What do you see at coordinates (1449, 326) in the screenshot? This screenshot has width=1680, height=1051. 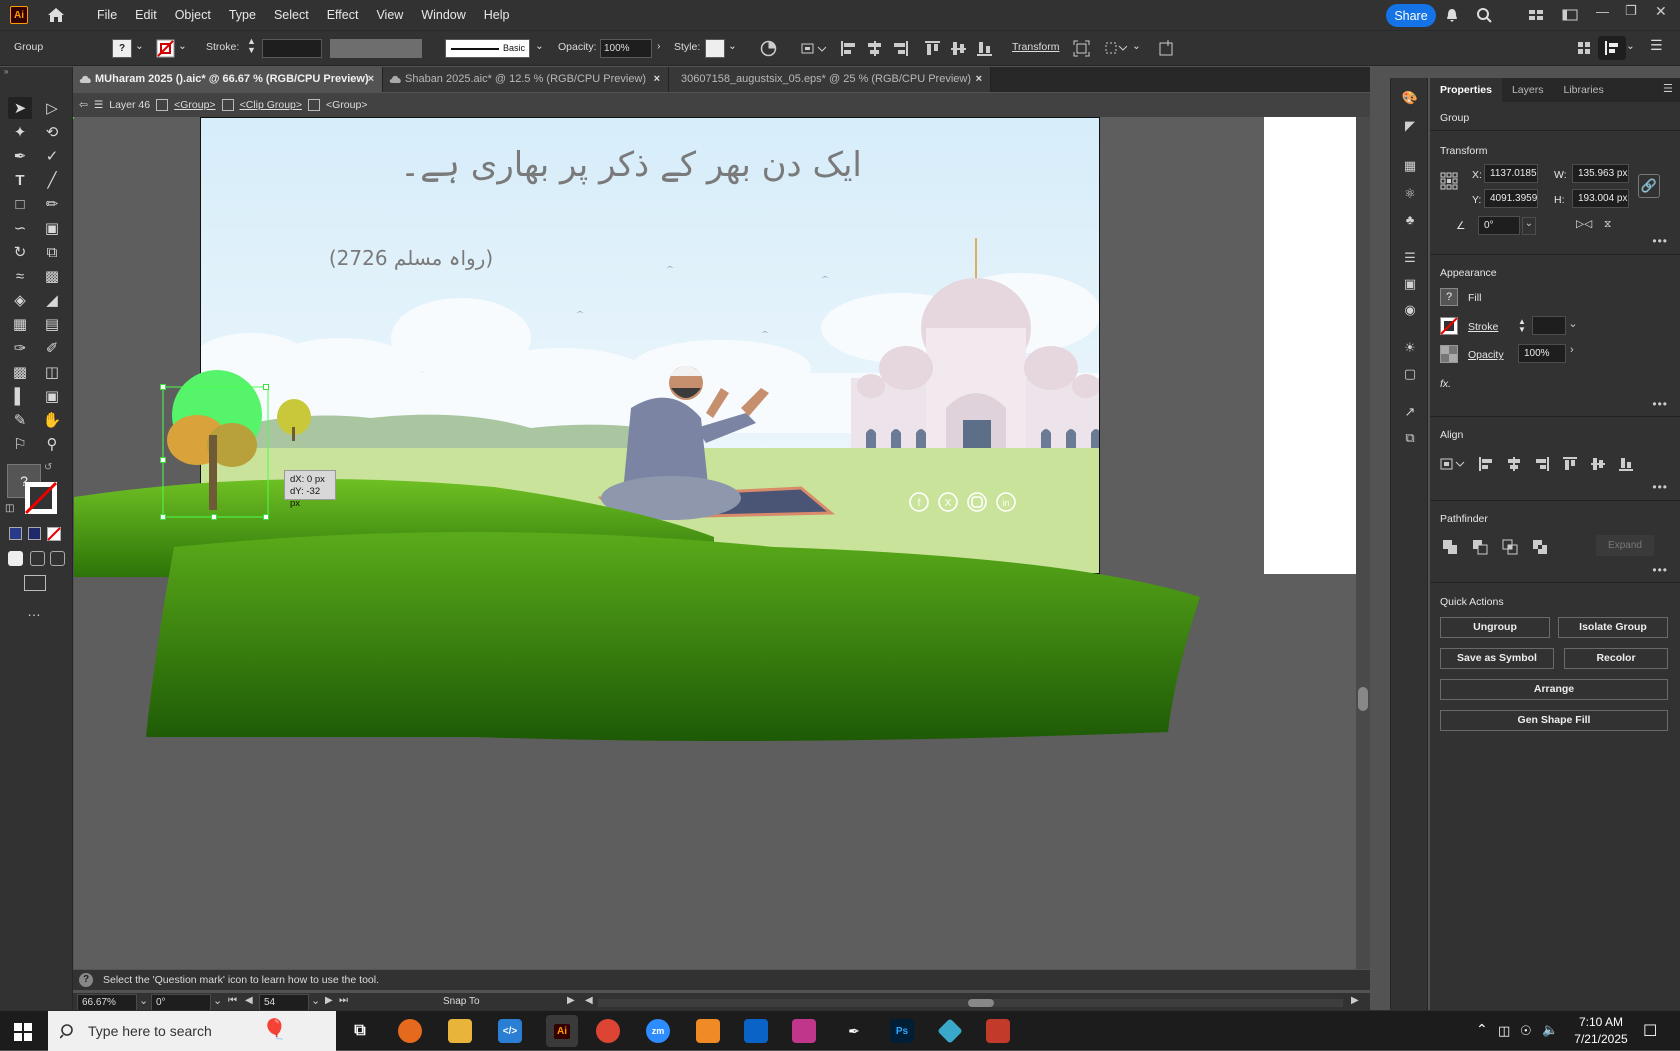 I see `stroke-none-swatch-icon` at bounding box center [1449, 326].